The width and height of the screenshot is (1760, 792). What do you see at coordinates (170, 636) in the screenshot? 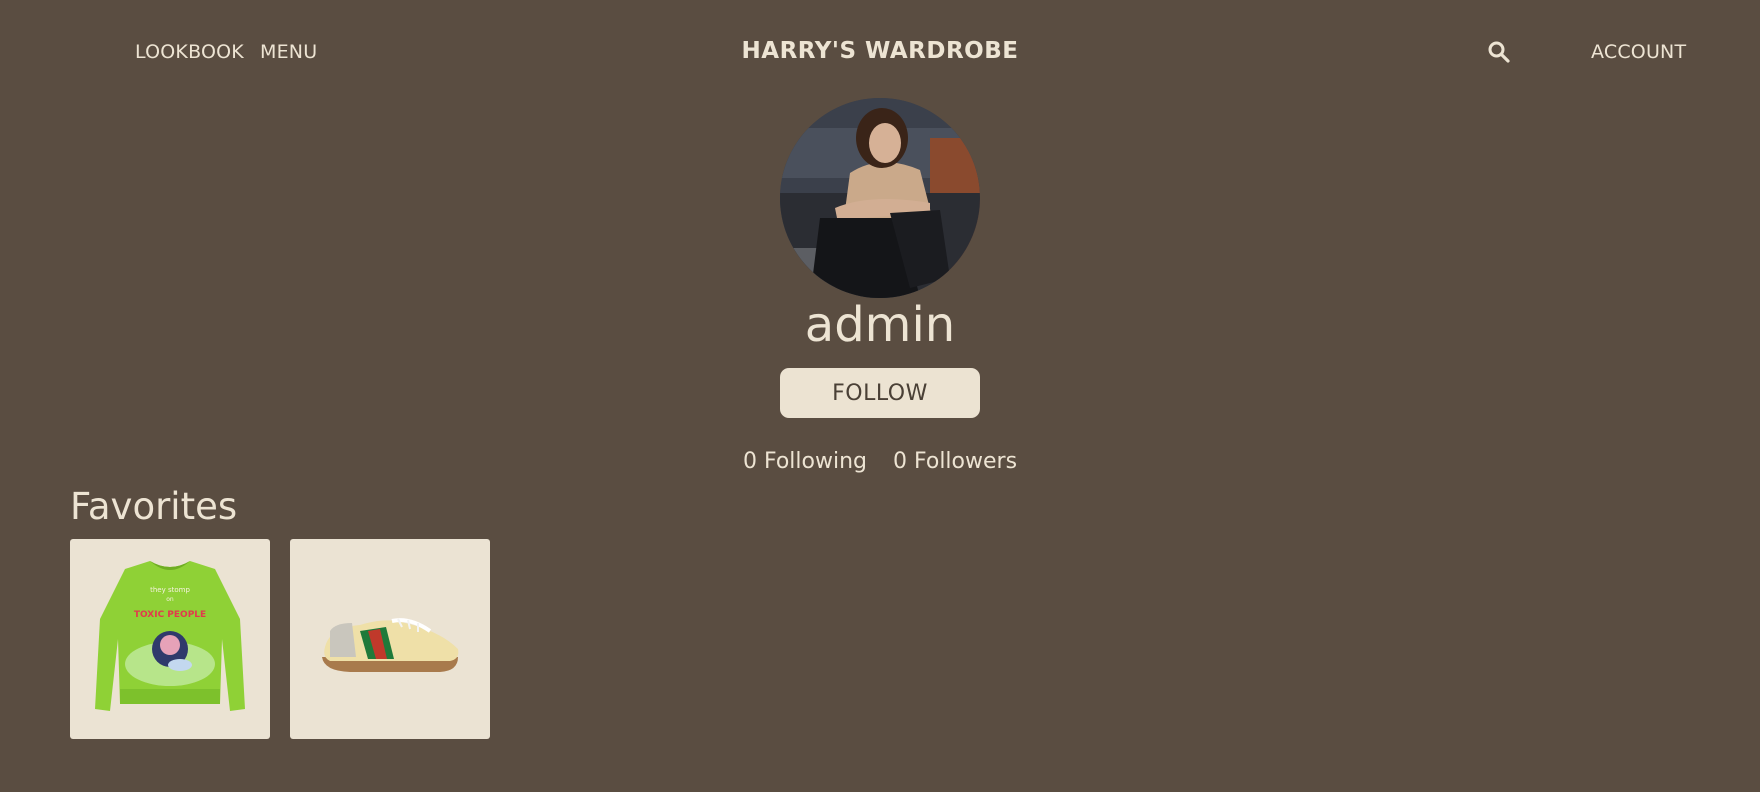
I see `sweater-image: they stomp on TOXIC PEOPLE` at bounding box center [170, 636].